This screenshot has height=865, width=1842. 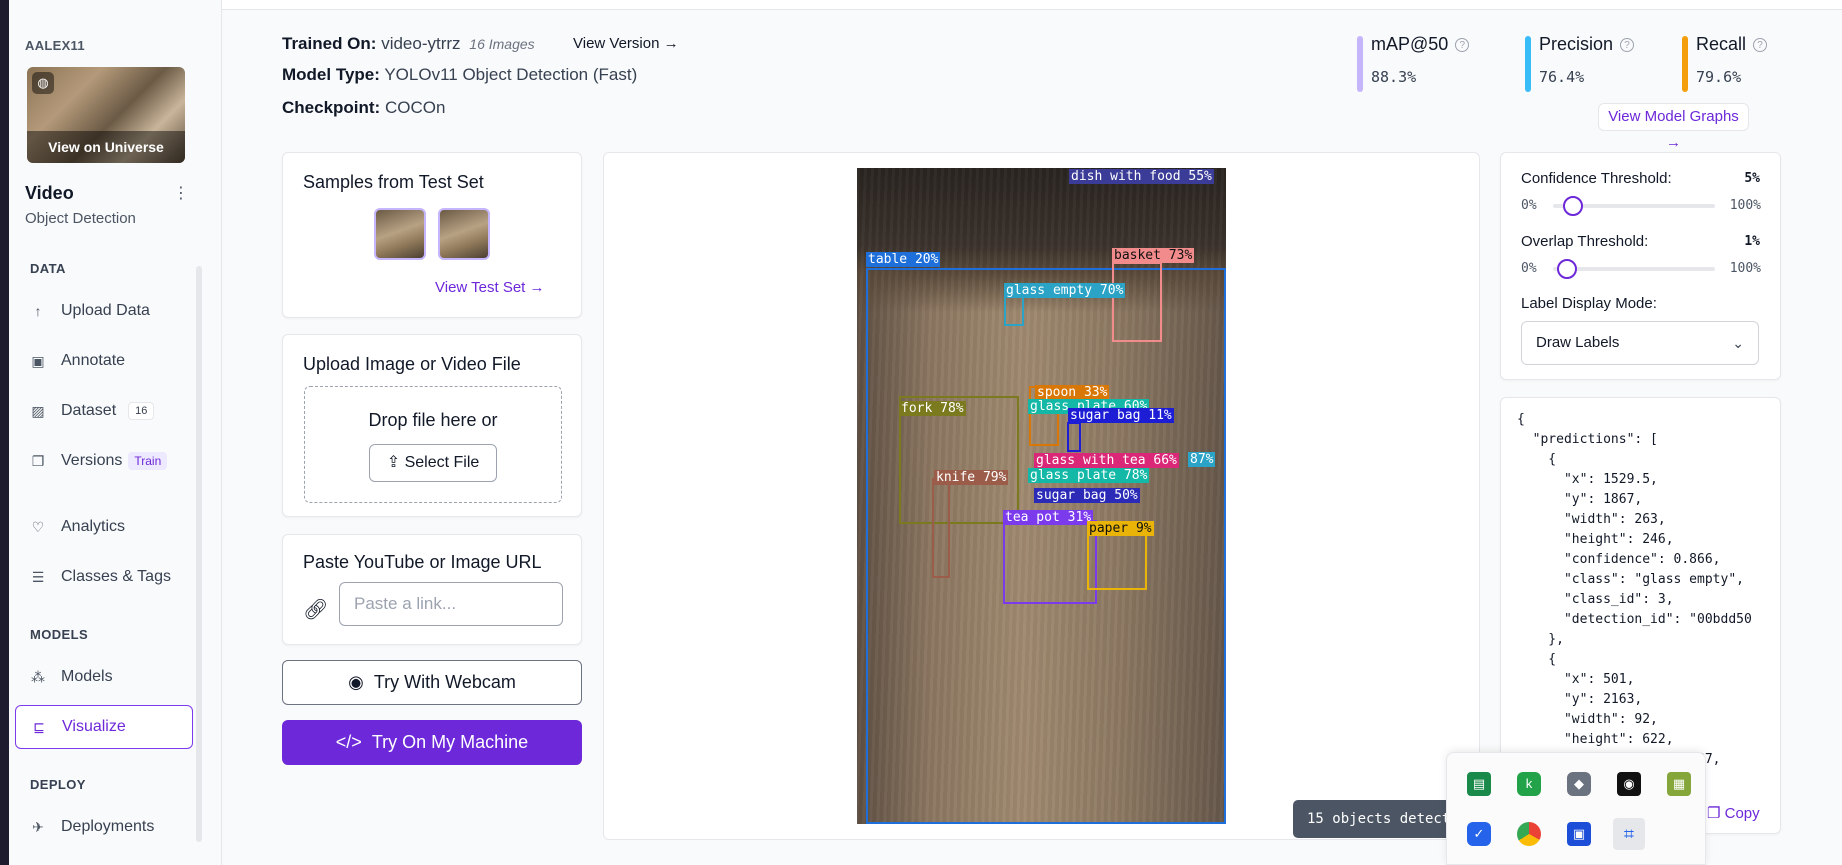 What do you see at coordinates (181, 193) in the screenshot?
I see `kebab-menu-icon: ⋮` at bounding box center [181, 193].